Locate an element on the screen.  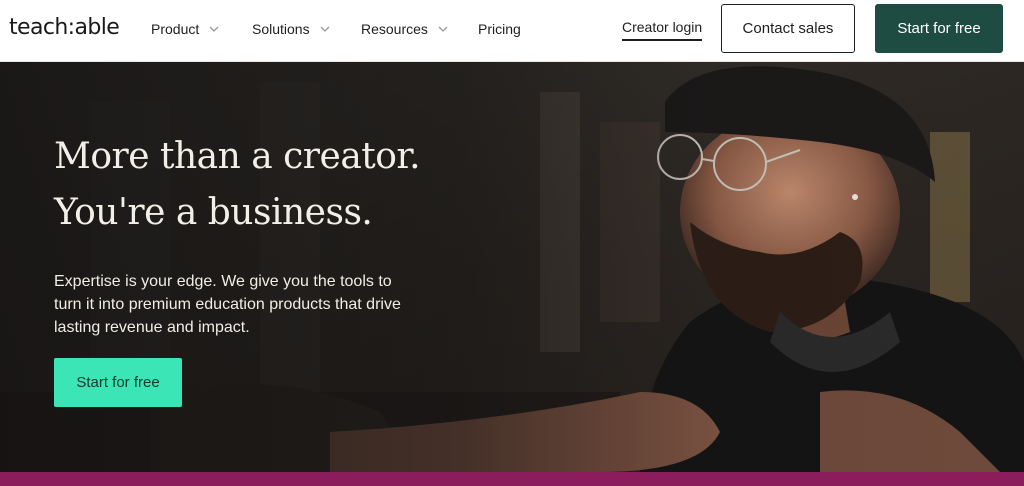
bottom-color-band is located at coordinates (512, 479).